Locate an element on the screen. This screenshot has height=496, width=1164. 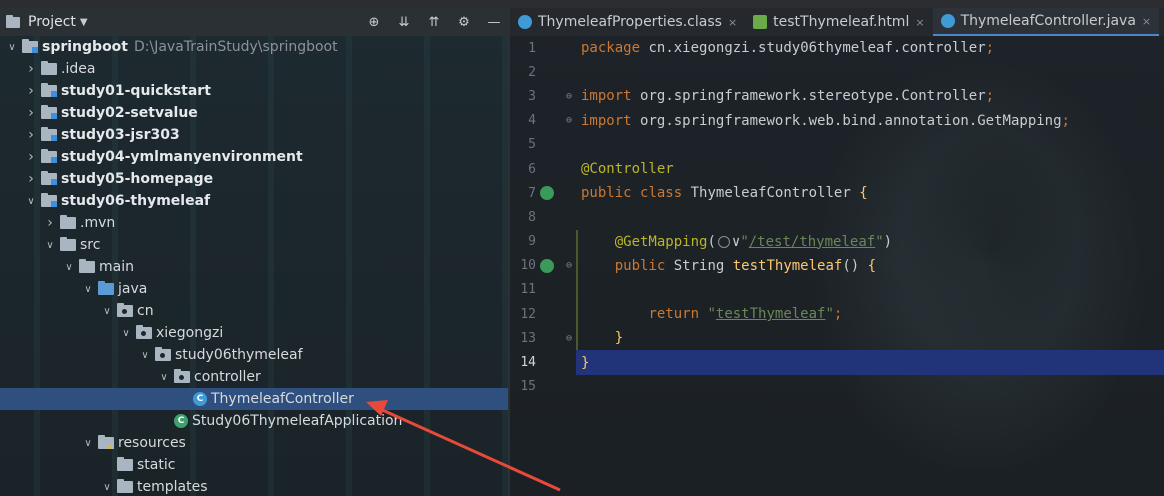
line-number: 6 is located at coordinates (543, 169).